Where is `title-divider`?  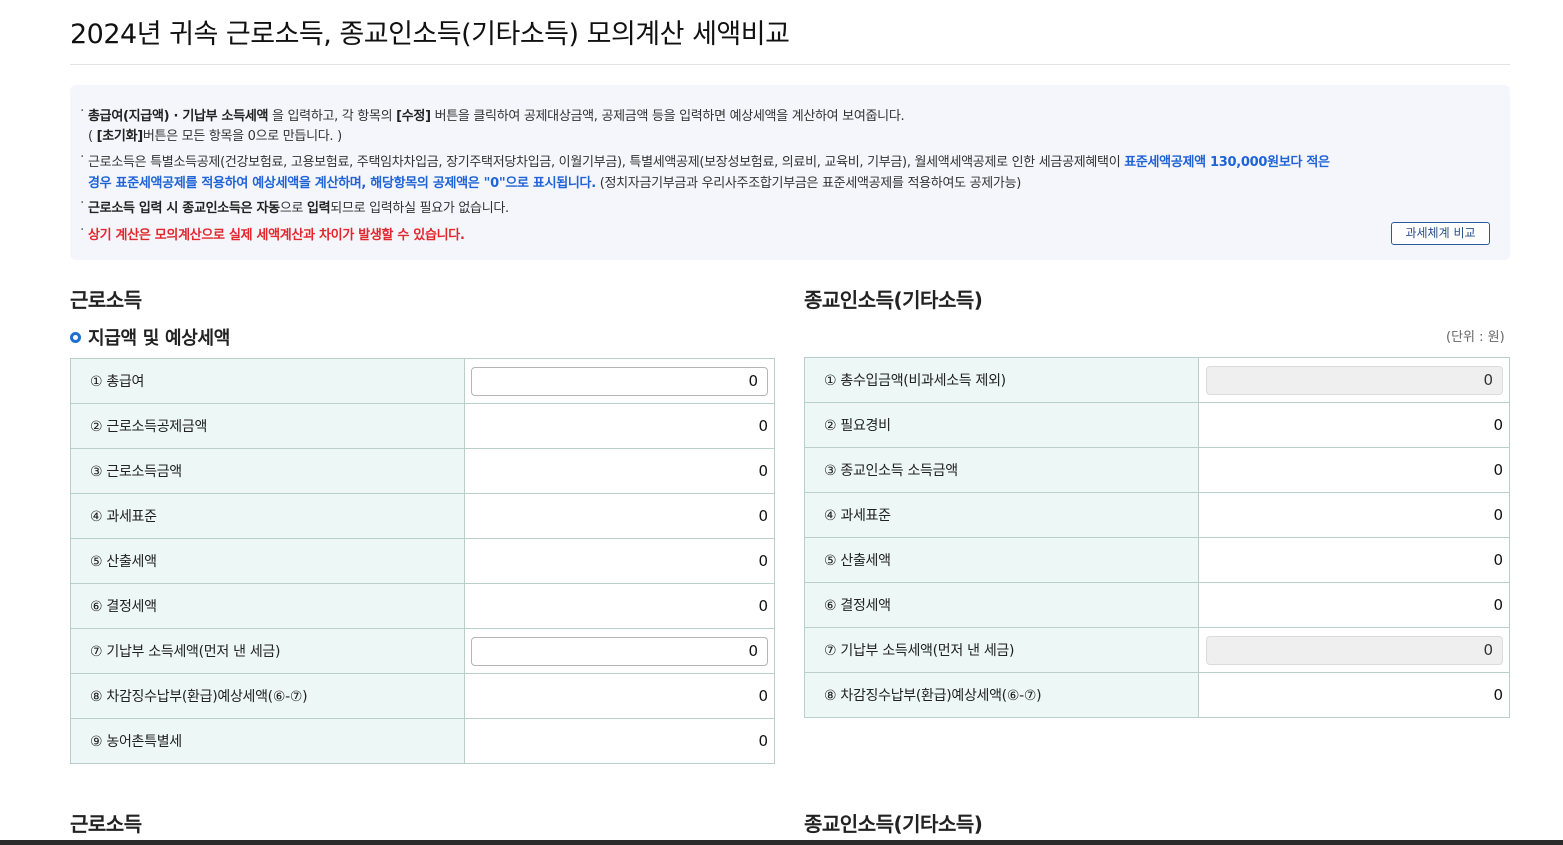 title-divider is located at coordinates (790, 64).